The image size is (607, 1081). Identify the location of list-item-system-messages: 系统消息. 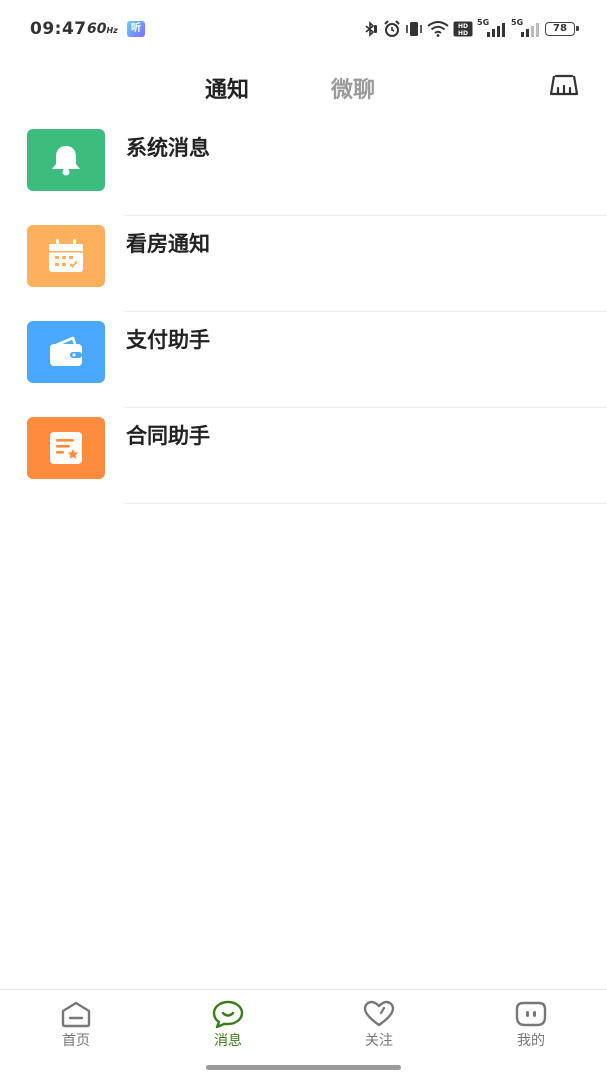
(303, 168).